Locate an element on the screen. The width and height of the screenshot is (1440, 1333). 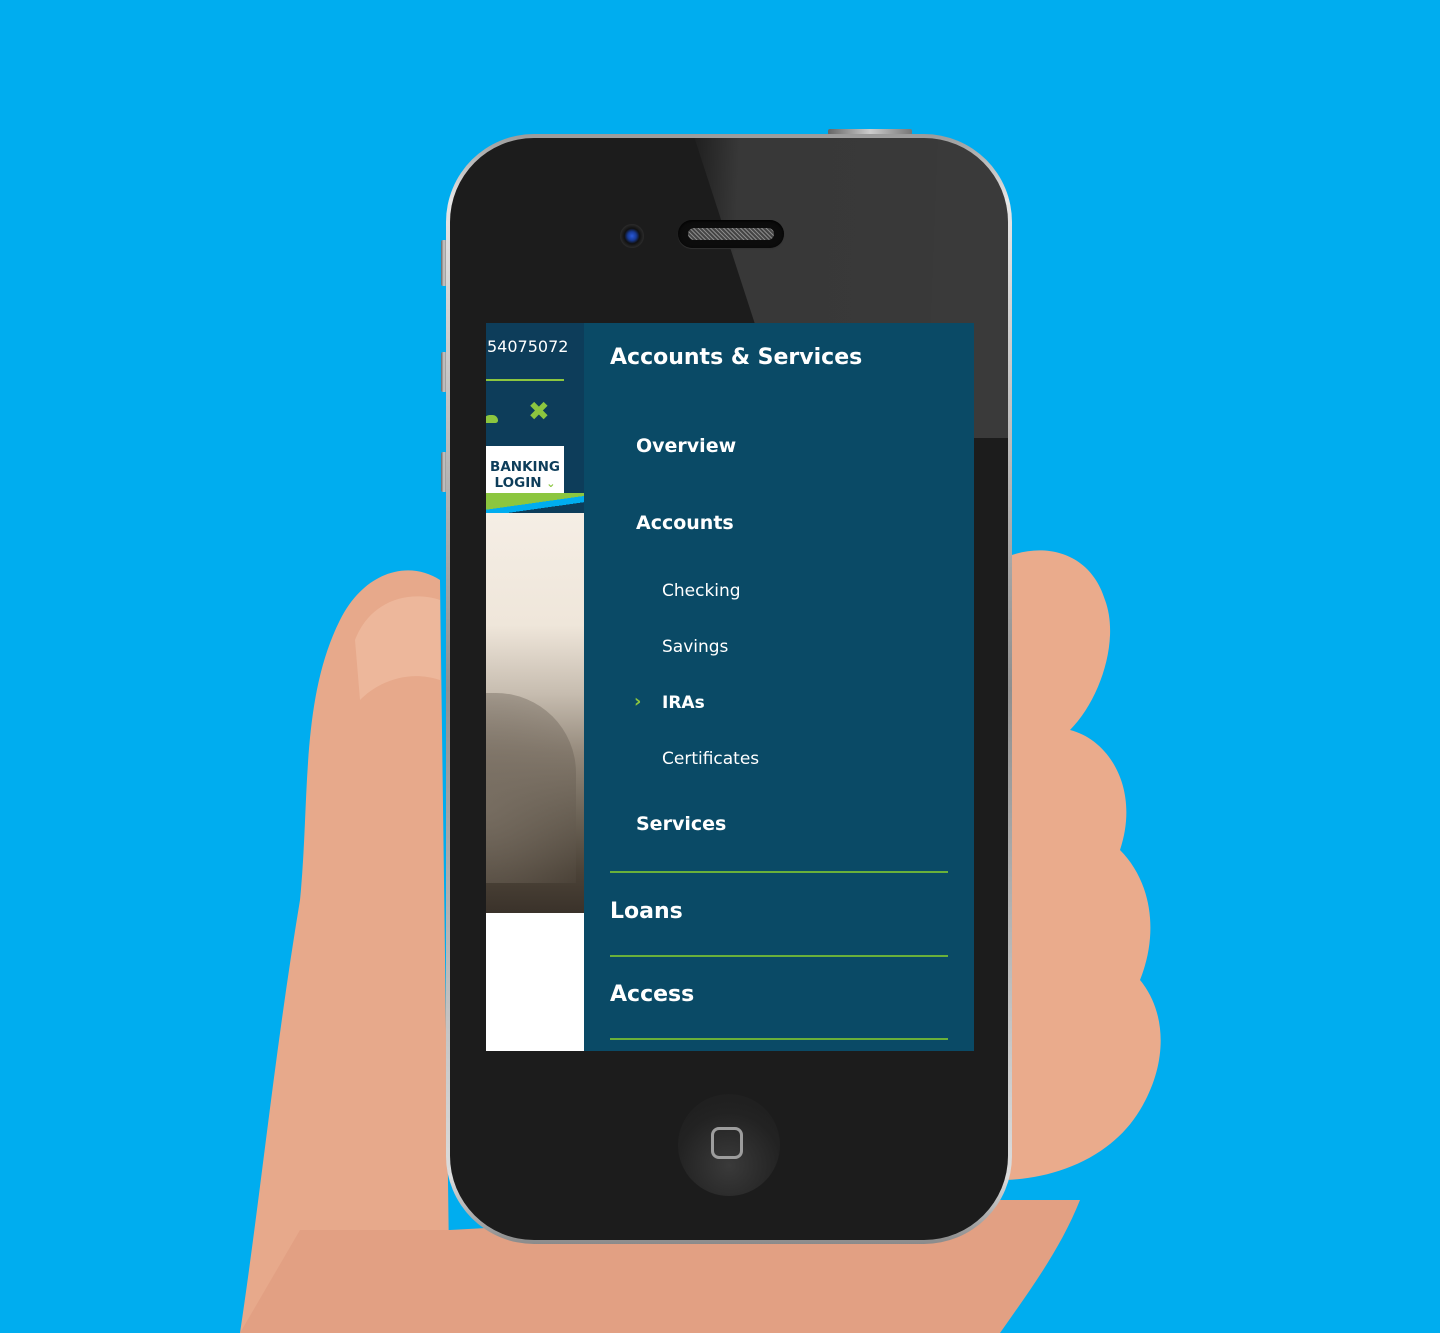
website-background: 54075072 ✖ BANKING LOGIN ⌄ is located at coordinates (535, 687).